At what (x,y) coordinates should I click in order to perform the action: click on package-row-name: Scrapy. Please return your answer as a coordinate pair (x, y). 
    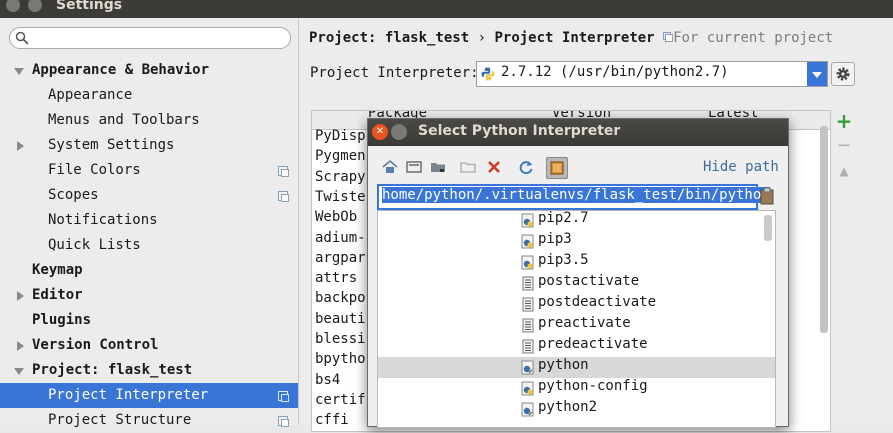
    Looking at the image, I should click on (340, 177).